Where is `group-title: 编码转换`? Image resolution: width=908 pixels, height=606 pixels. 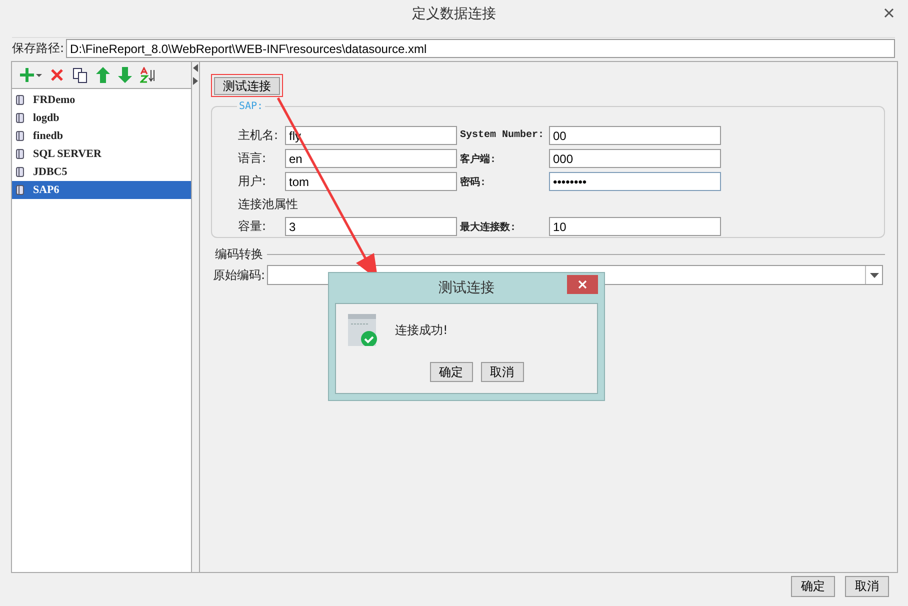 group-title: 编码转换 is located at coordinates (239, 254).